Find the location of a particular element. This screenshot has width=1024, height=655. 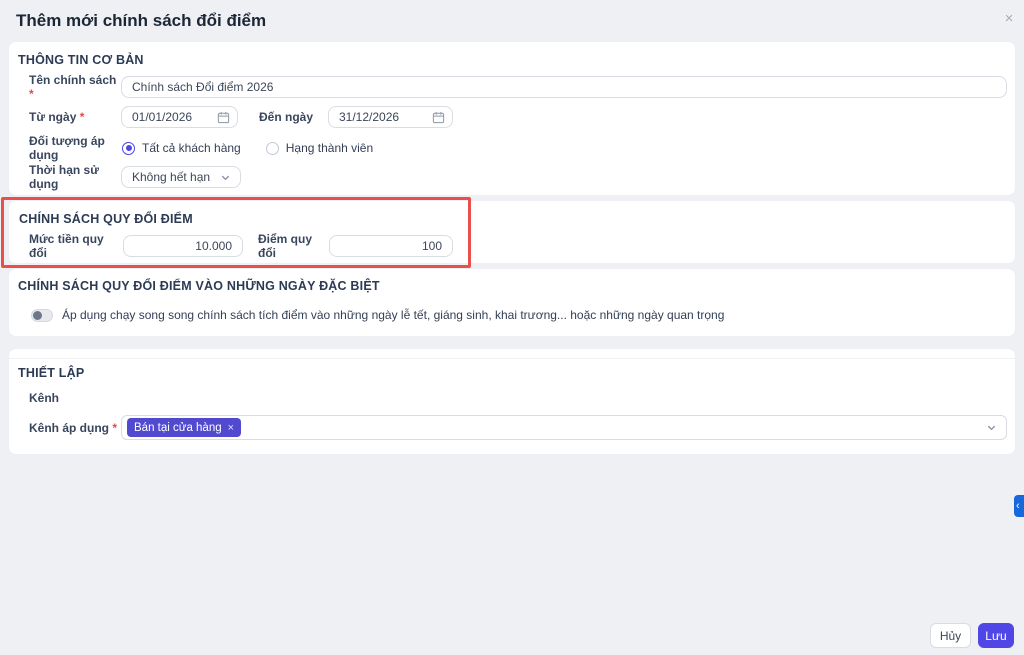

to-date-input is located at coordinates (390, 117).